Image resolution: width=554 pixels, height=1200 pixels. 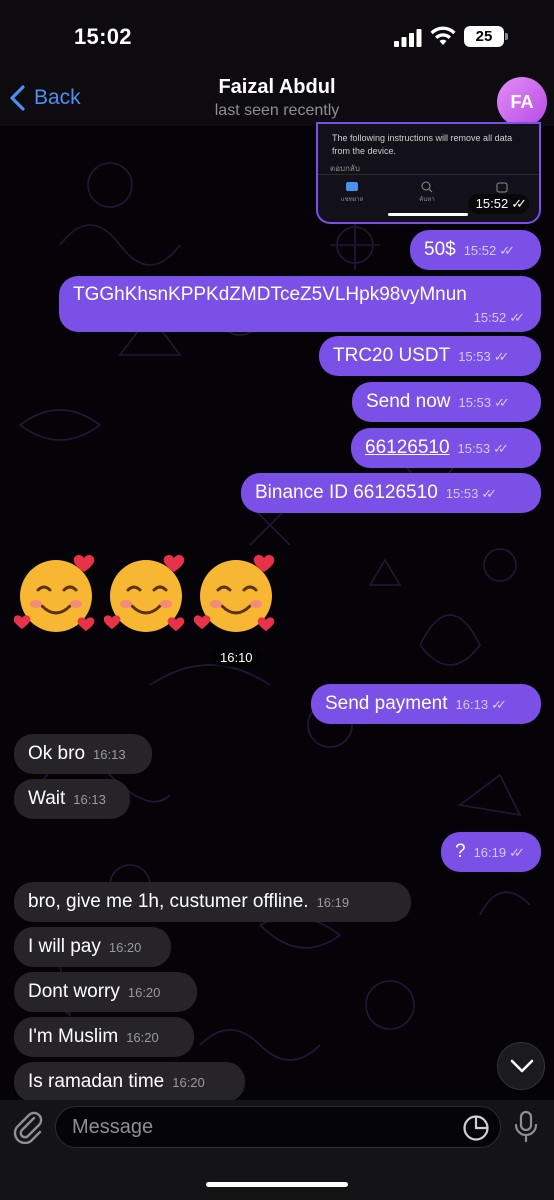 I want to click on message-text: ?, so click(x=460, y=851).